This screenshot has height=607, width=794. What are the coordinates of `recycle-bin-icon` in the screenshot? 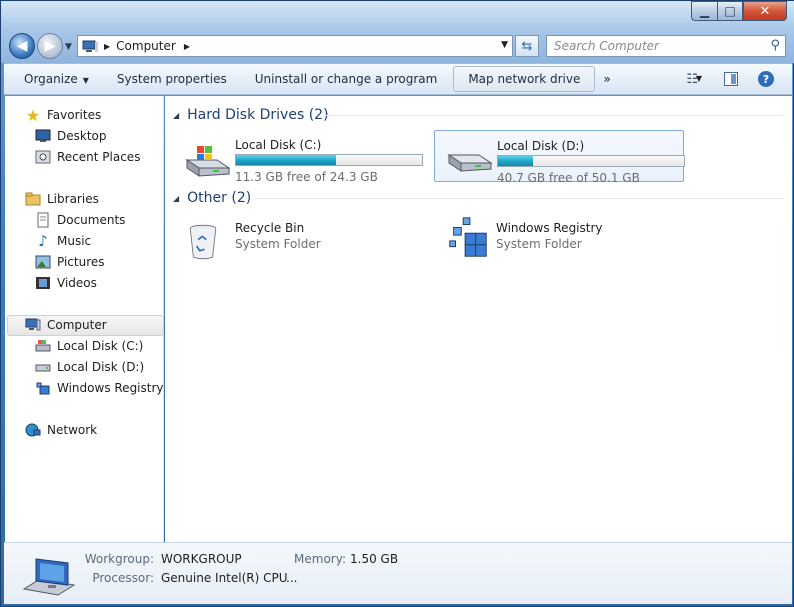 It's located at (203, 242).